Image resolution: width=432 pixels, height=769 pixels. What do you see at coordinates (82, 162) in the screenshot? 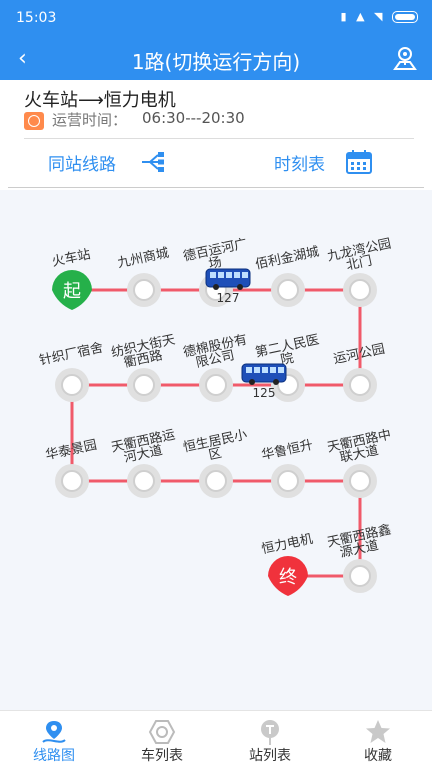
I see `same-station-lines-button: 同站线路` at bounding box center [82, 162].